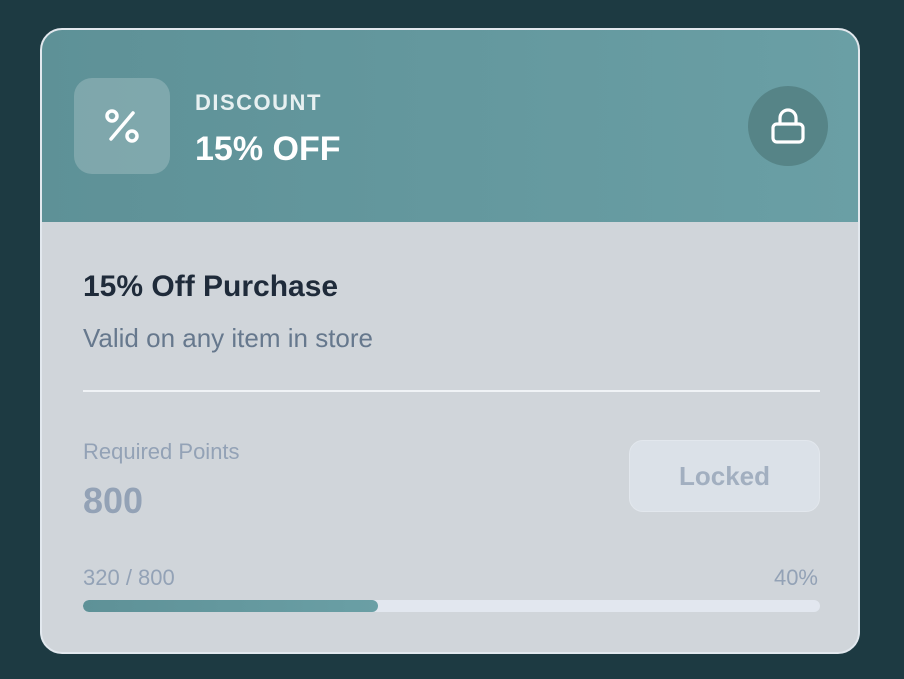 This screenshot has height=679, width=904. What do you see at coordinates (788, 126) in the screenshot?
I see `lock-icon` at bounding box center [788, 126].